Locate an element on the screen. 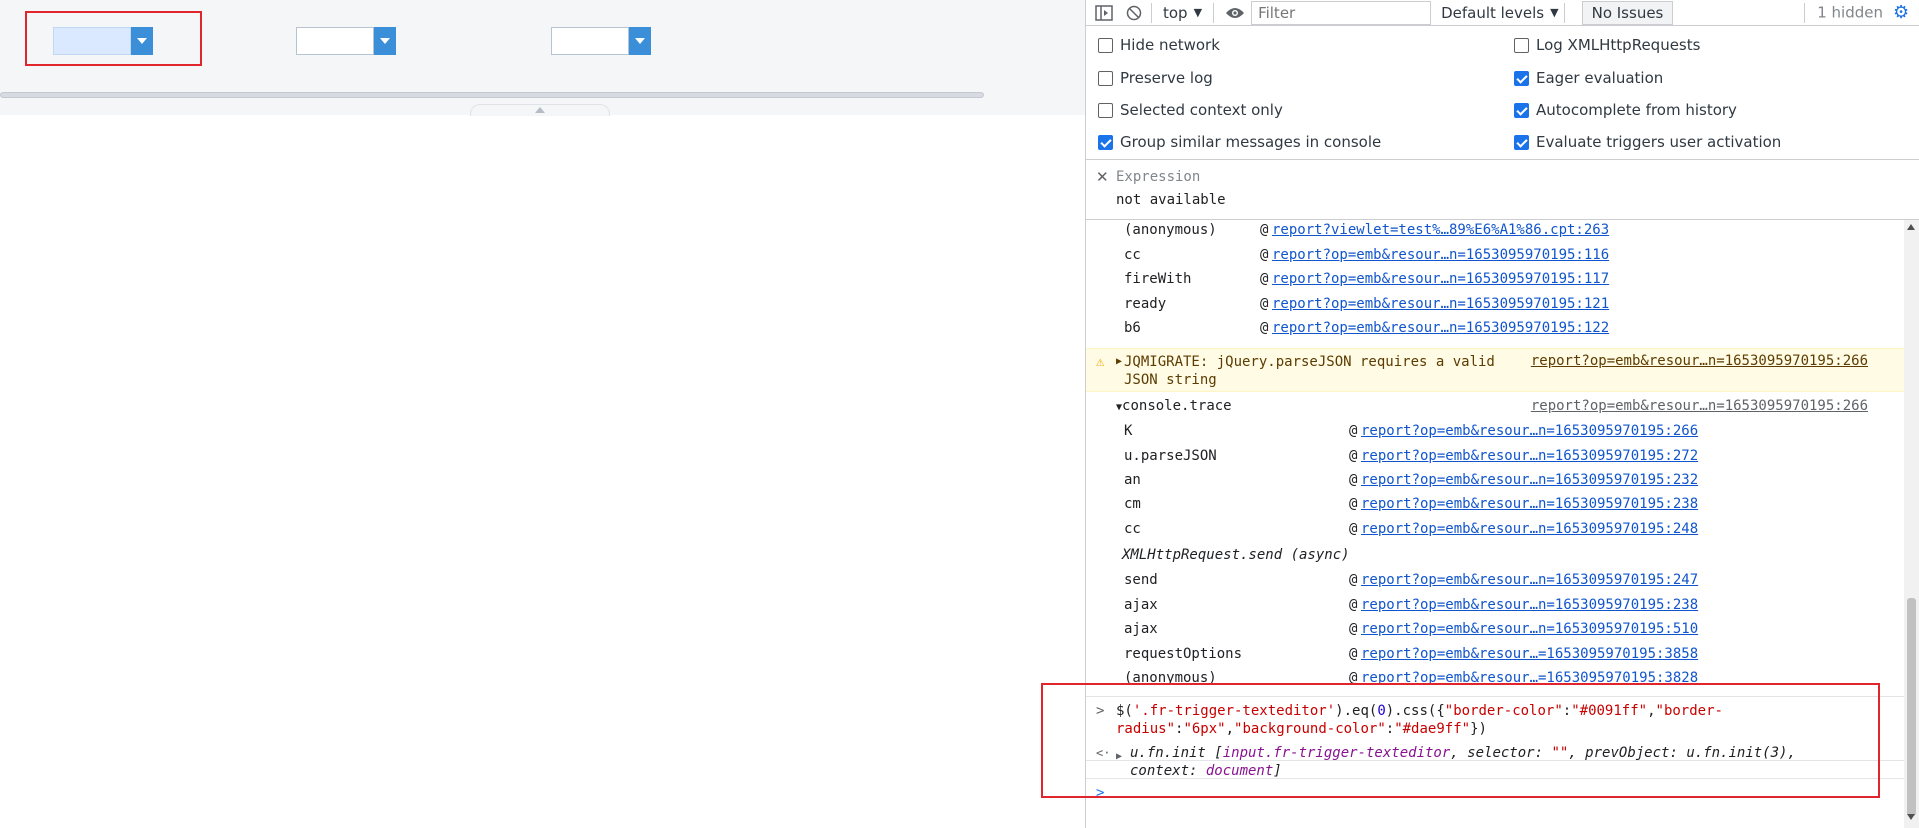  function-name: requestOptions is located at coordinates (1183, 654).